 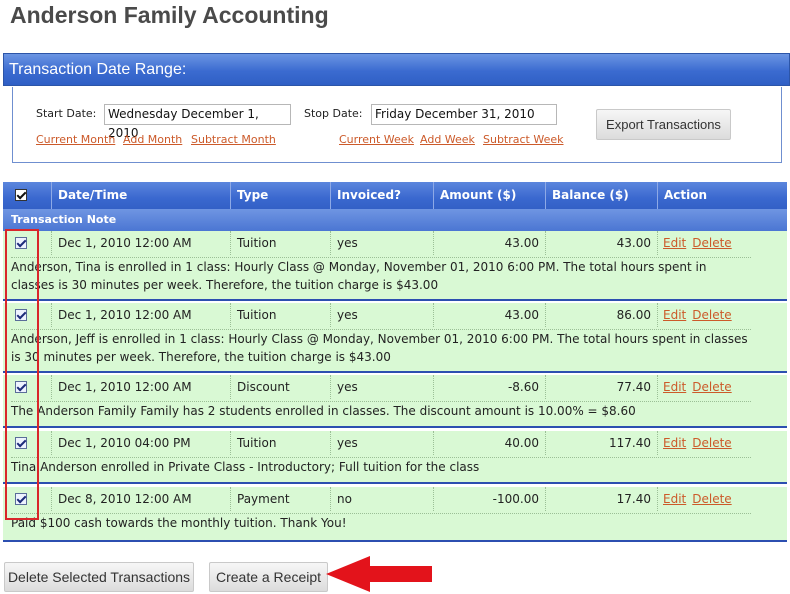 I want to click on row-type: Discount, so click(x=280, y=387).